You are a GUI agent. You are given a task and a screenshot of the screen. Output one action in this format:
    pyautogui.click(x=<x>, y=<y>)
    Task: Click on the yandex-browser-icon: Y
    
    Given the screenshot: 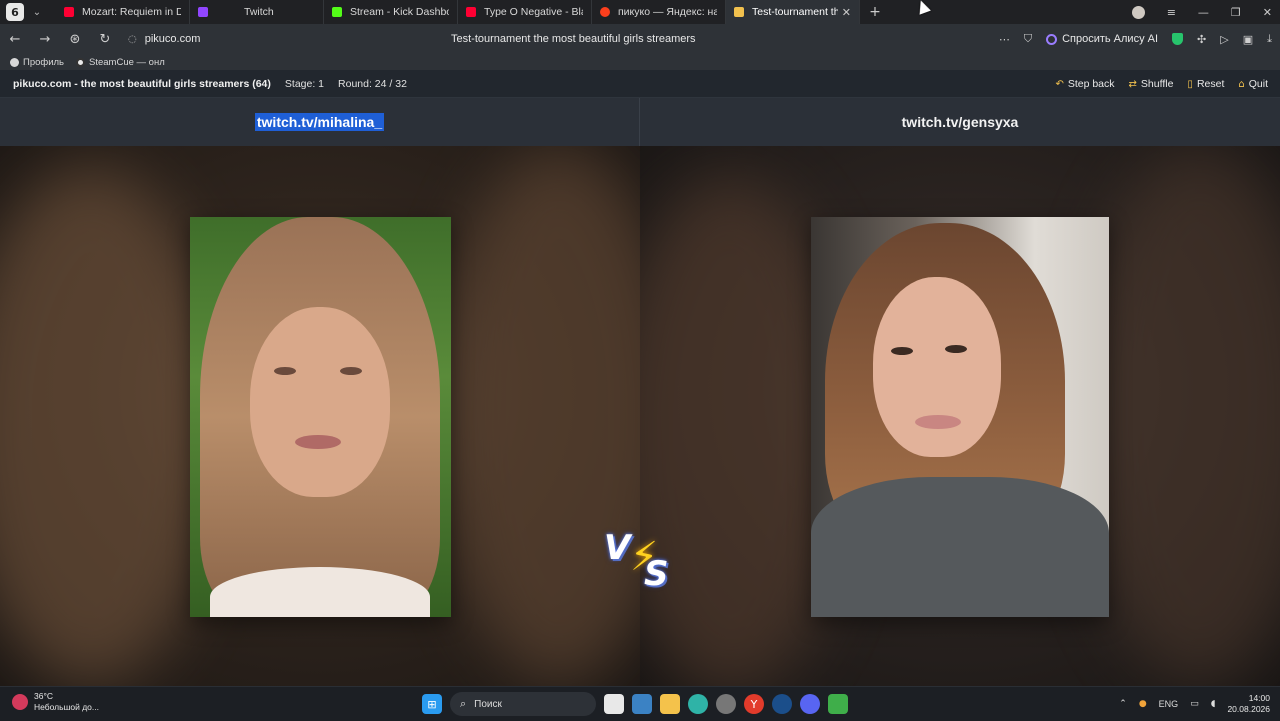 What is the action you would take?
    pyautogui.click(x=754, y=704)
    